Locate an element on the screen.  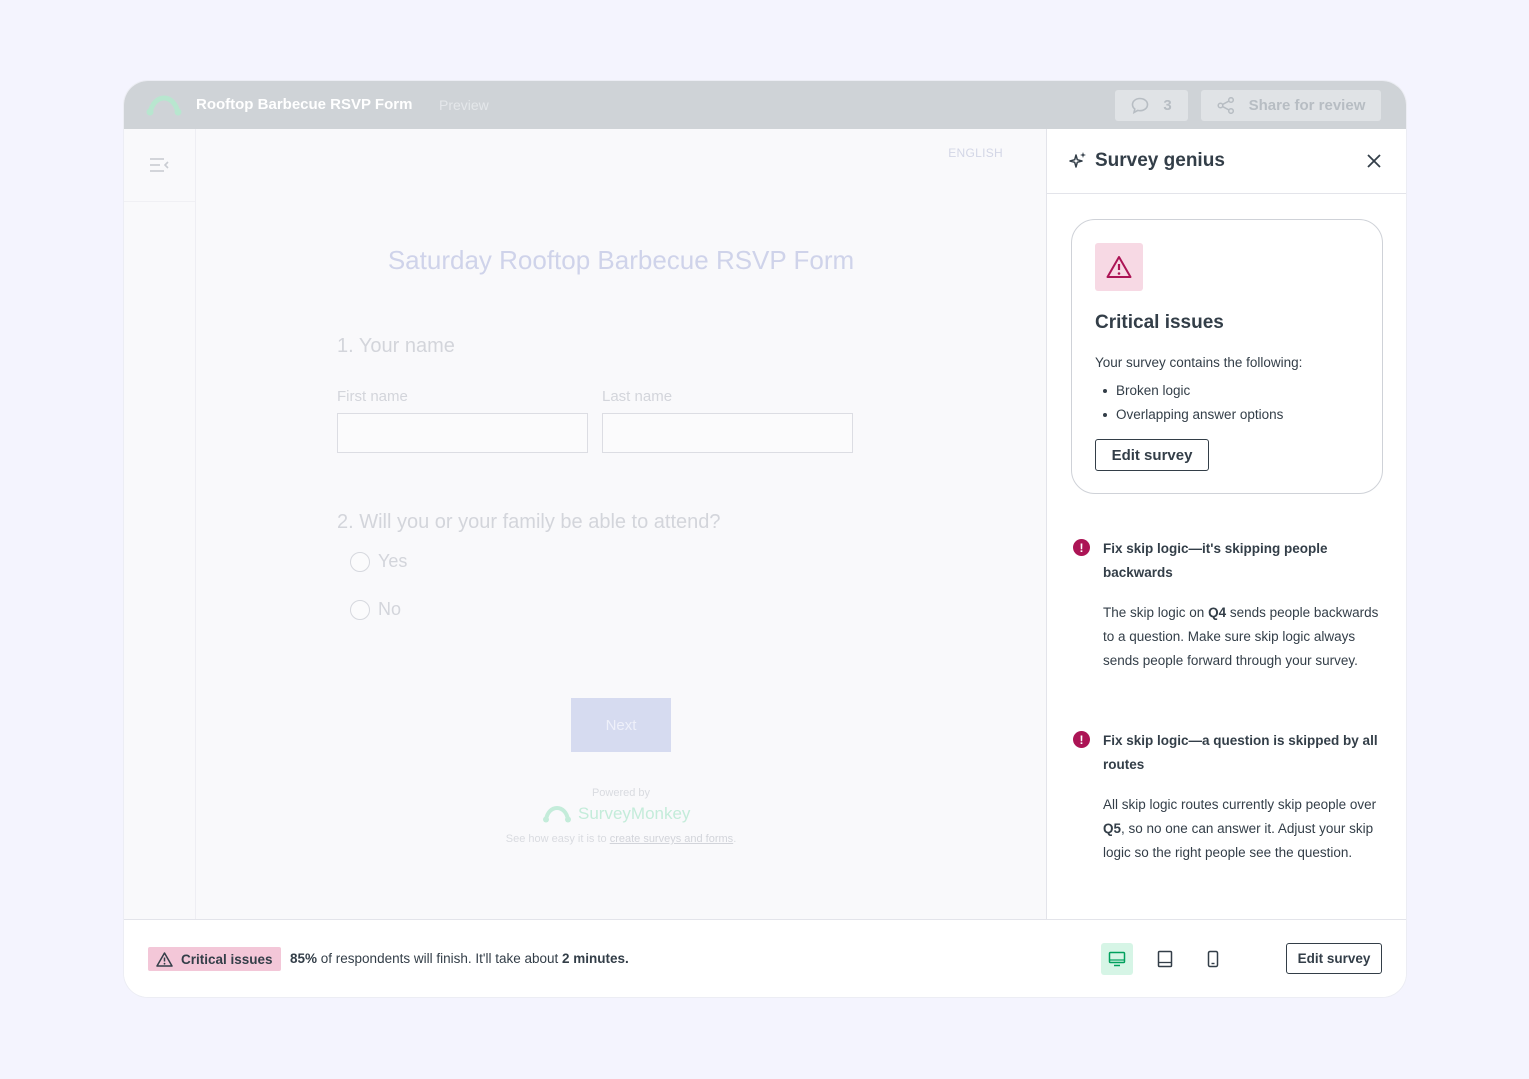
next-button: Next is located at coordinates (621, 725).